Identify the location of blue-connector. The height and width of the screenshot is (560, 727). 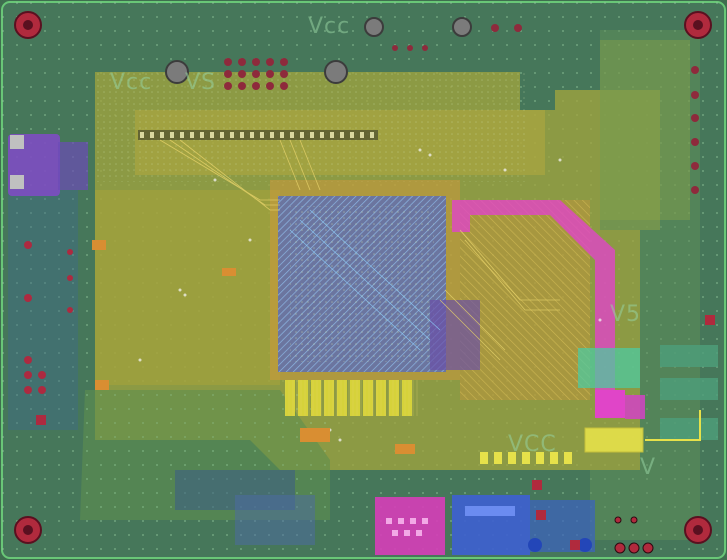
(491, 525).